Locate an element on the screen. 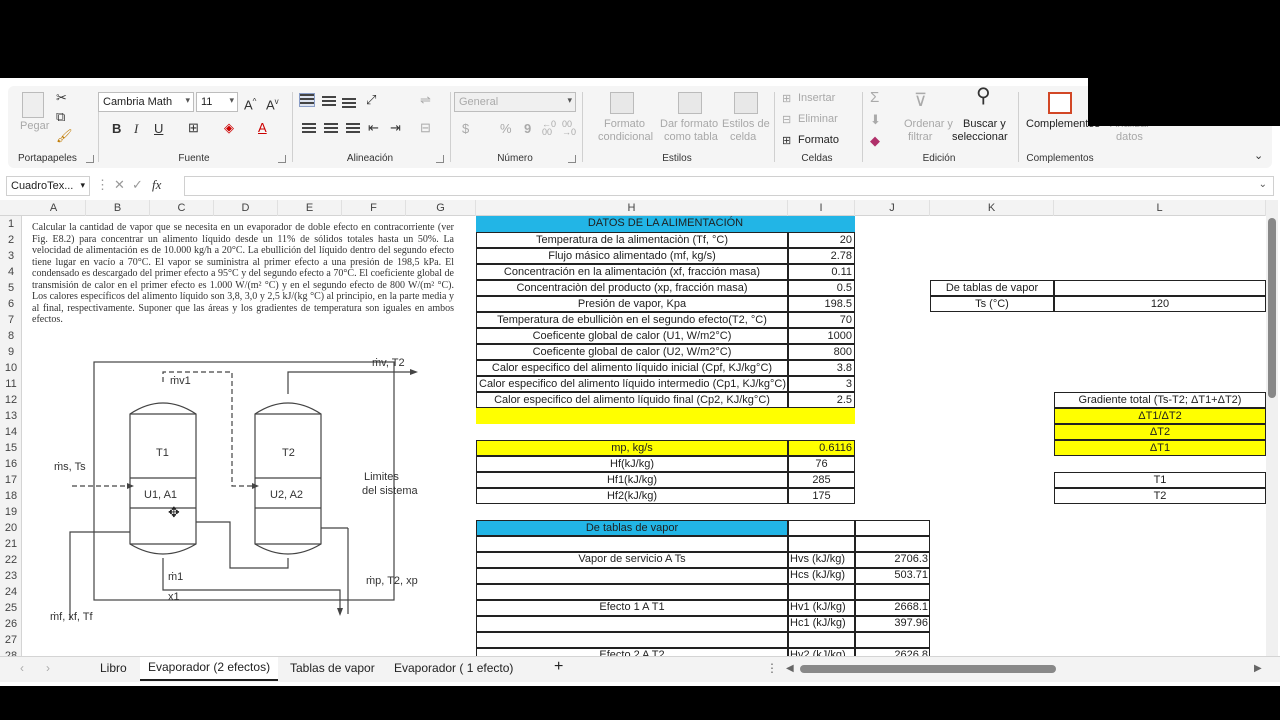 This screenshot has height=720, width=1280. hv2-label: Hv2 (kJ/kg) is located at coordinates (821, 652).